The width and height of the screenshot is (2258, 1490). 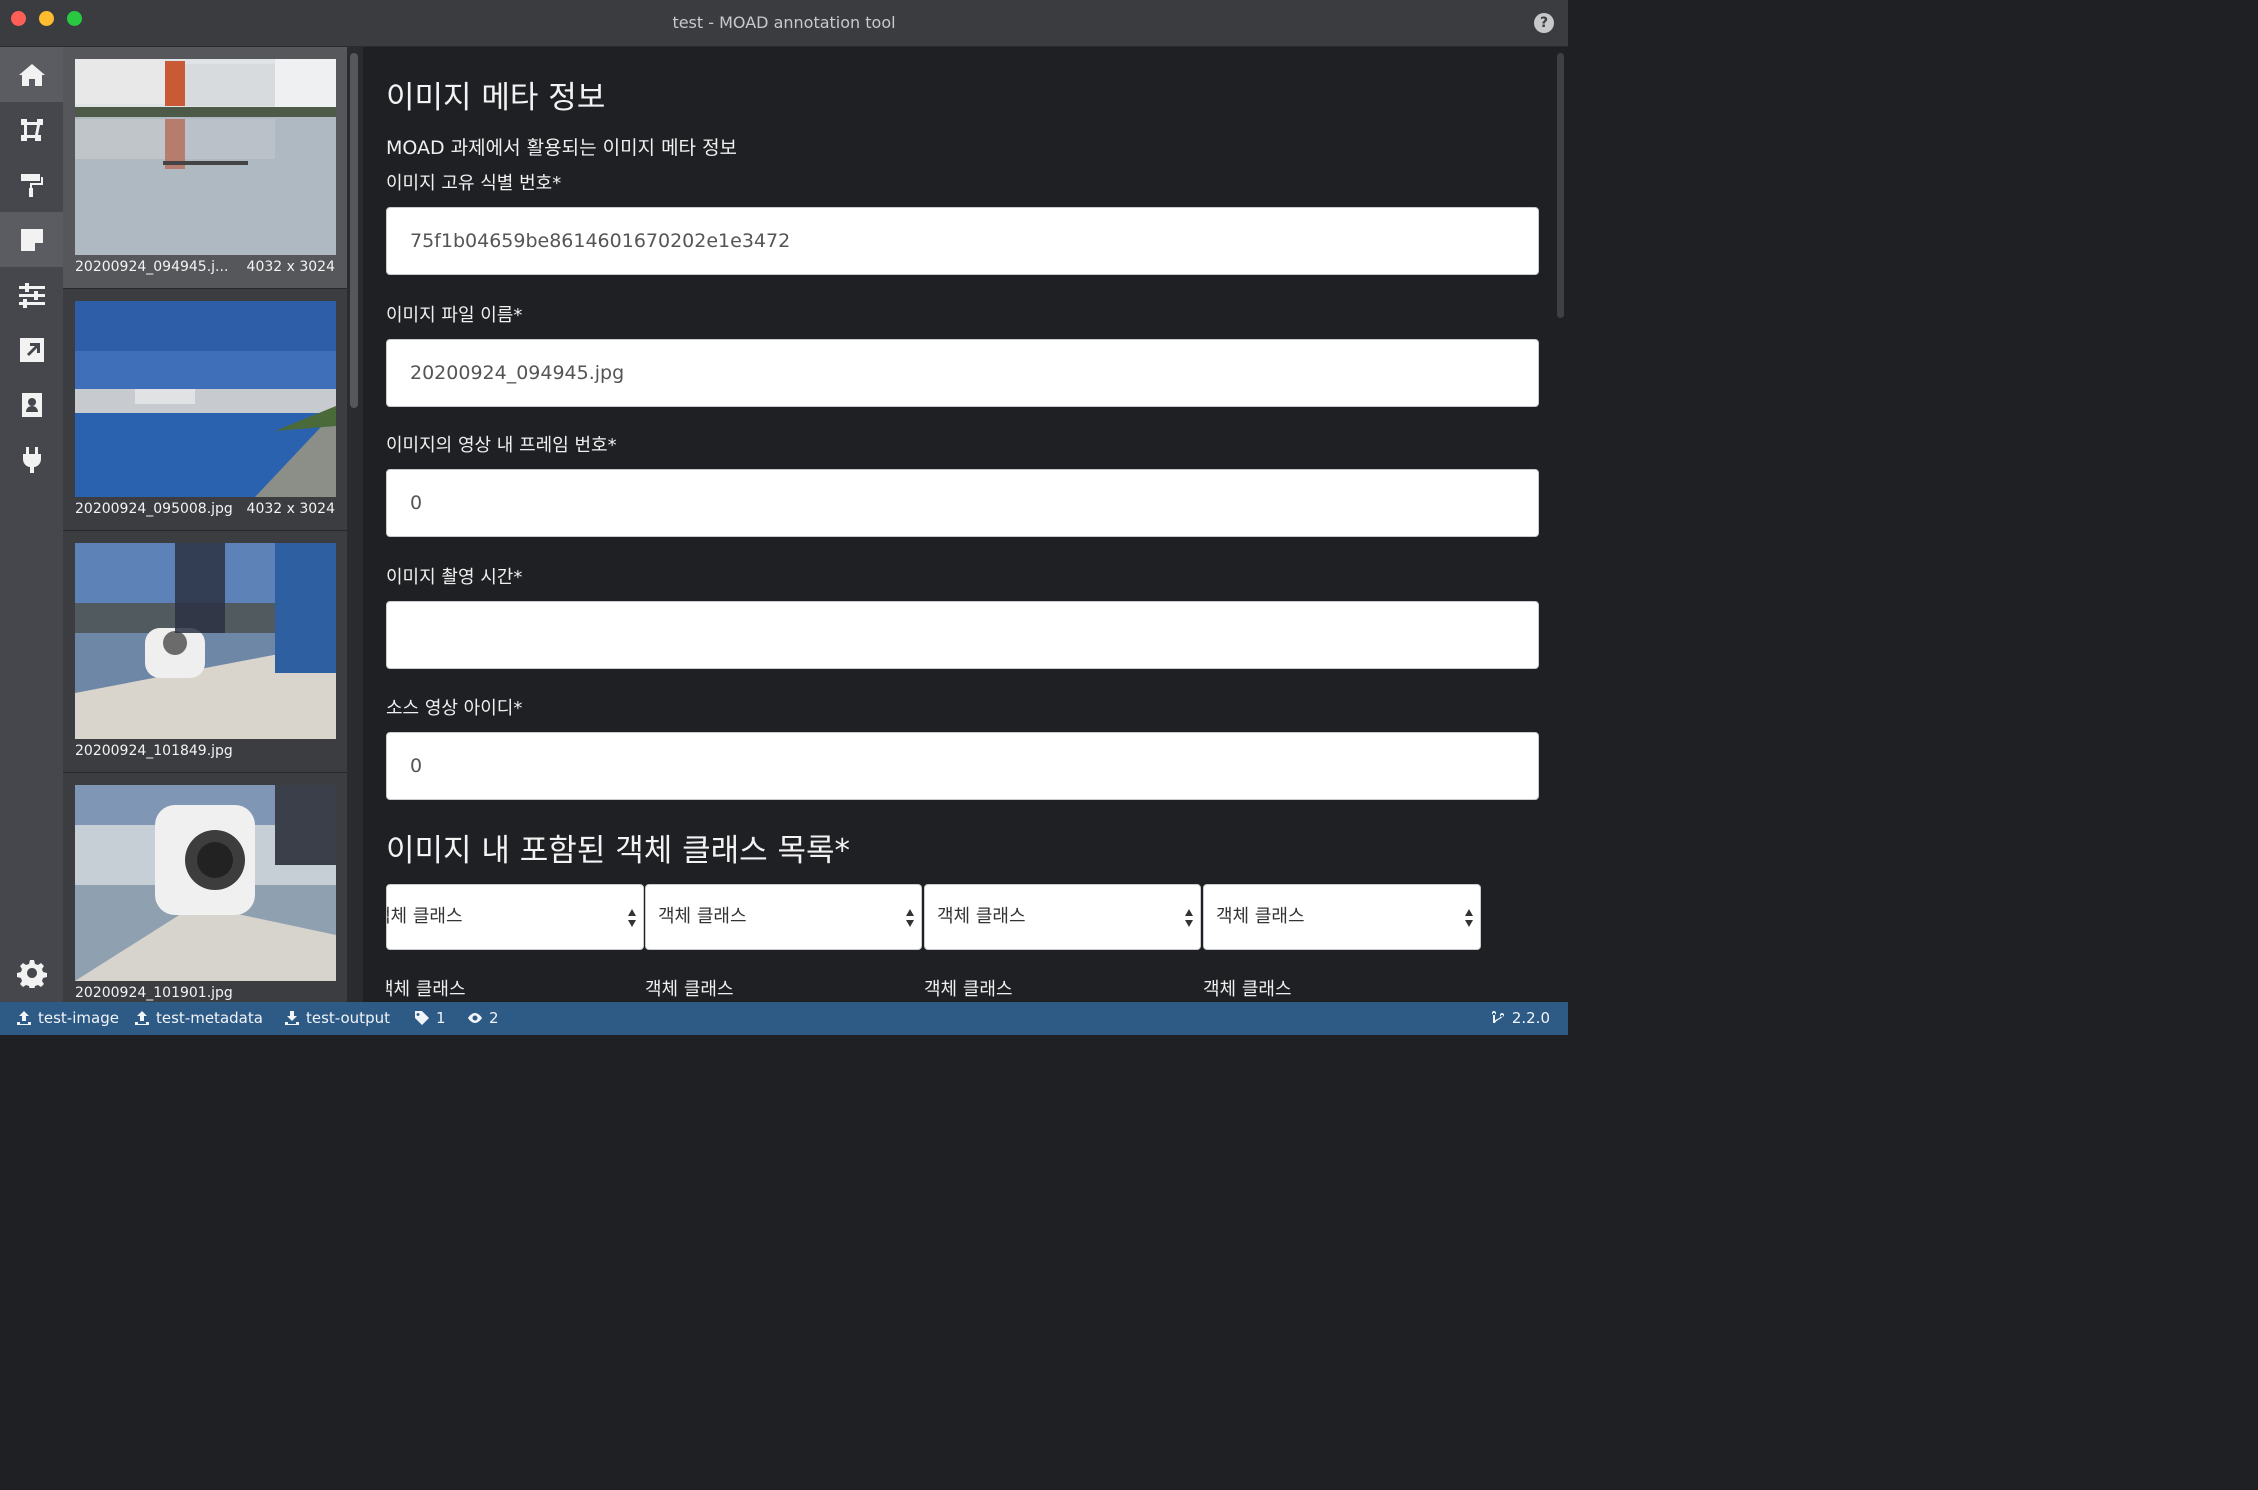 What do you see at coordinates (154, 751) in the screenshot?
I see `thumbnail-filename: 20200924_101849.jpg` at bounding box center [154, 751].